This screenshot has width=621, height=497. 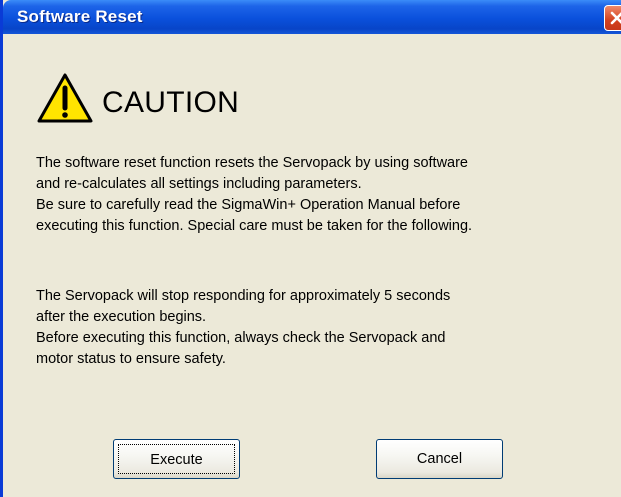 What do you see at coordinates (121, 317) in the screenshot?
I see `message-line: after the execution begins.` at bounding box center [121, 317].